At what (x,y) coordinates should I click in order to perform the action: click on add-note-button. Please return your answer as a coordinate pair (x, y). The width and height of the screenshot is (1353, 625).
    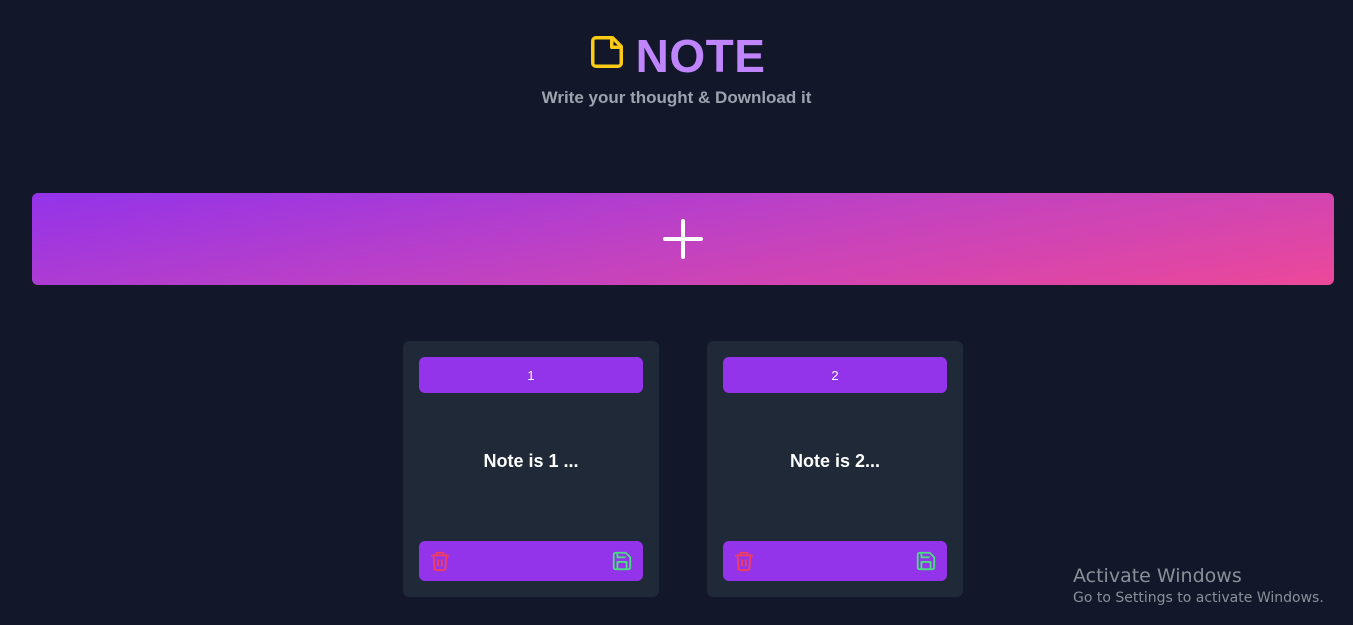
    Looking at the image, I should click on (683, 239).